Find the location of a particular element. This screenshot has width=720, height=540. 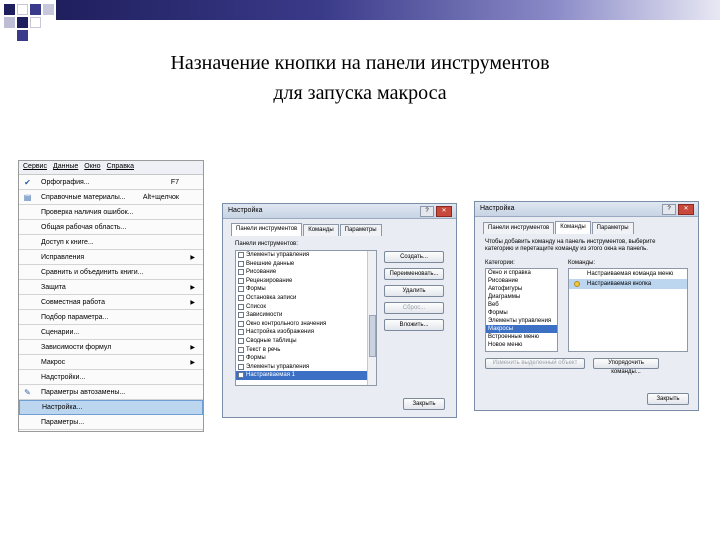

category-item: Автофигуры is located at coordinates (521, 289).